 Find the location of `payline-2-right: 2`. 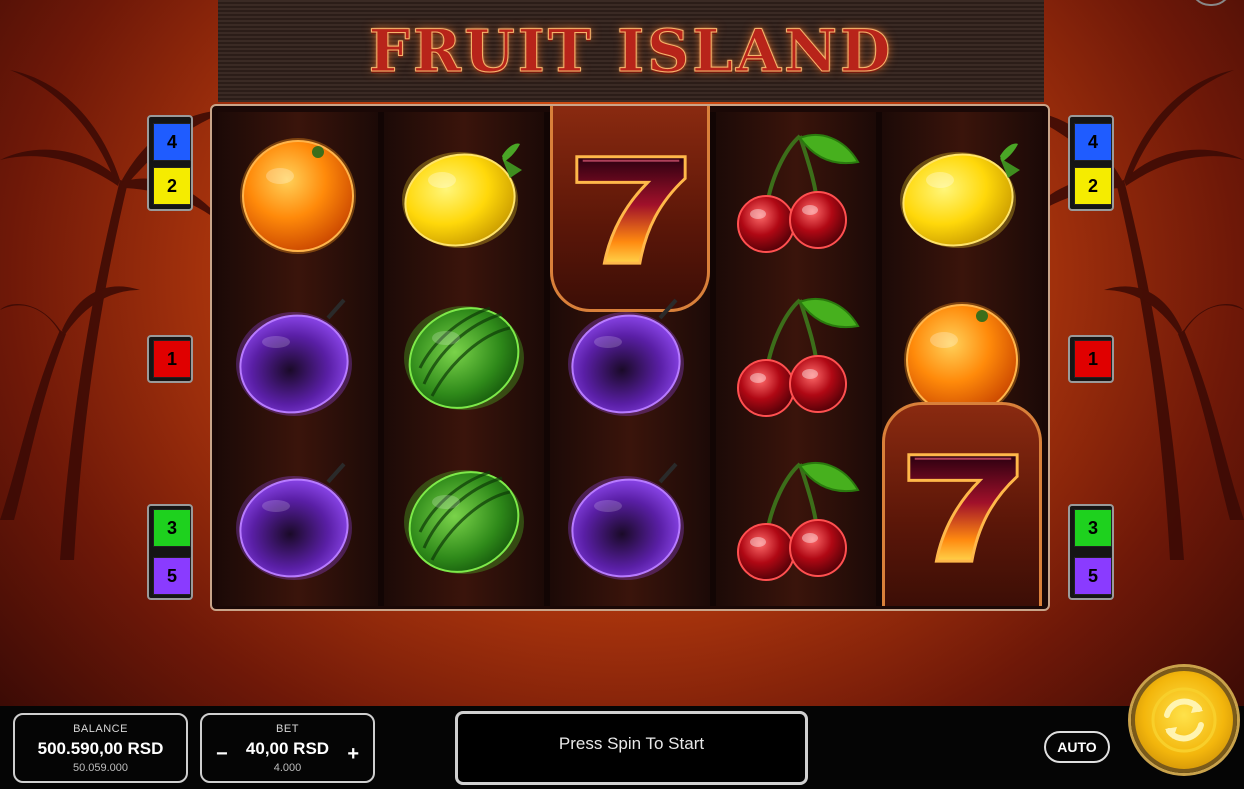

payline-2-right: 2 is located at coordinates (1093, 186).